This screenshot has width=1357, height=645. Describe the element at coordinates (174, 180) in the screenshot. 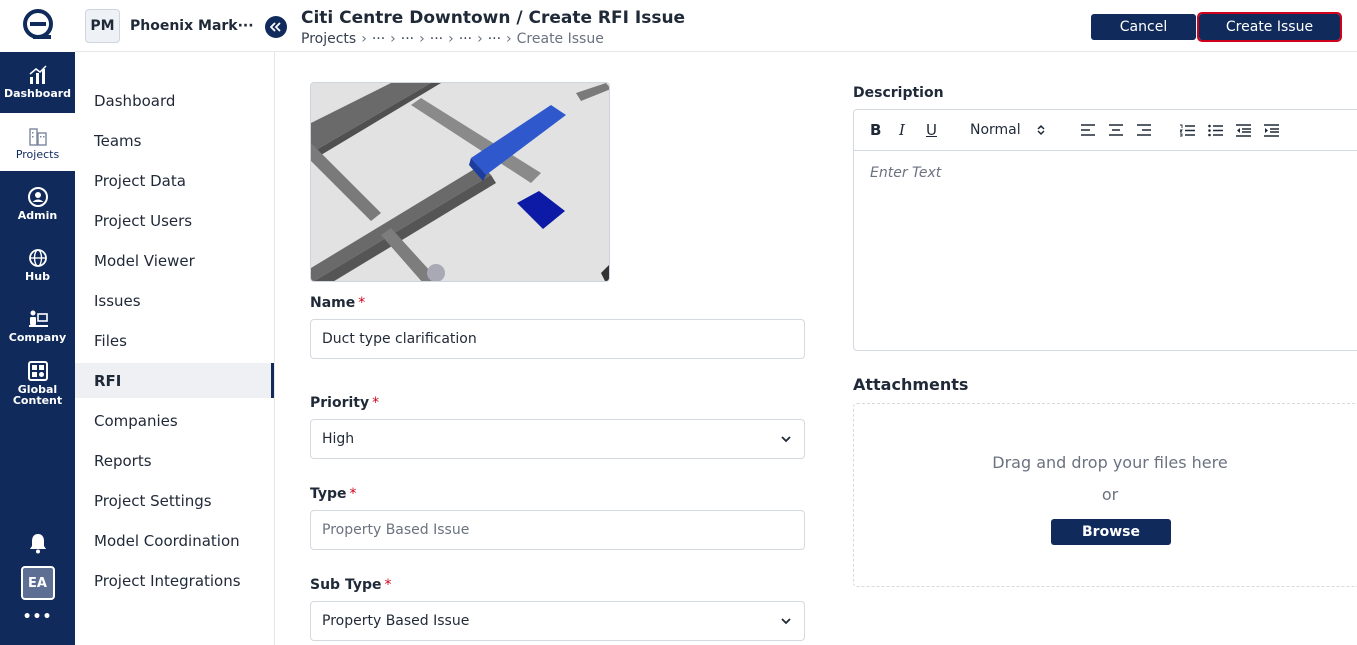

I see `sidebar-item-project-data: Project Data` at that location.